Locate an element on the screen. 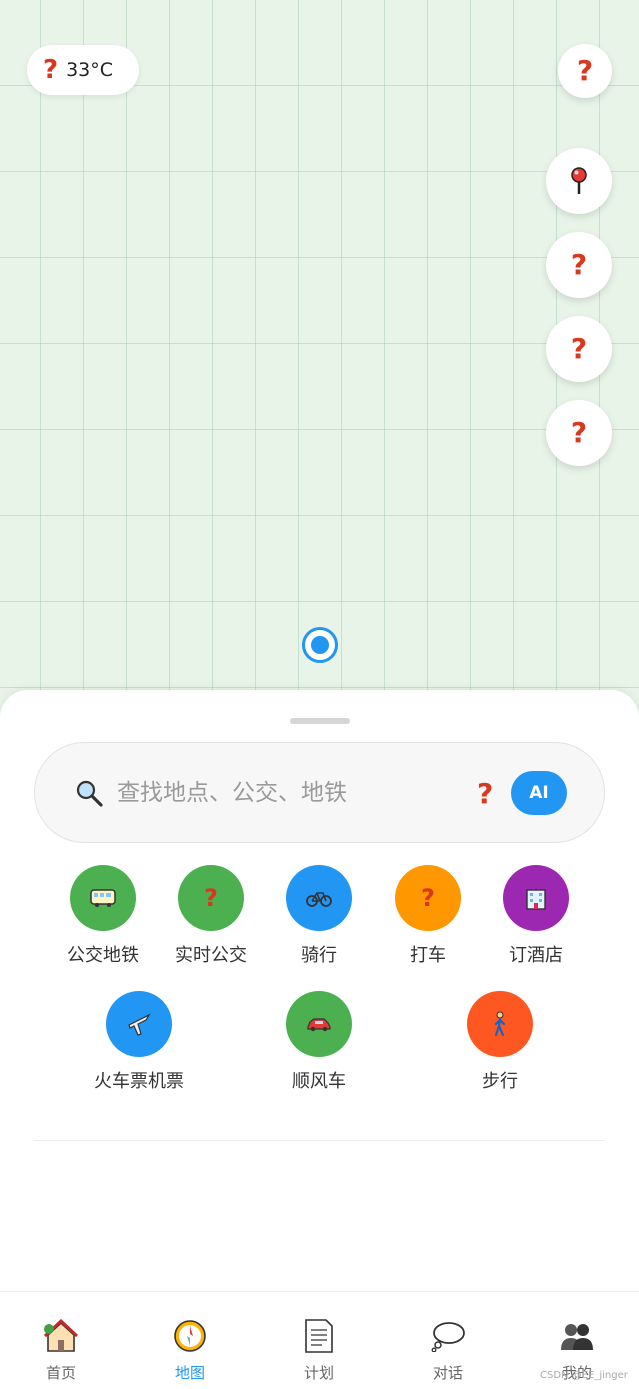 This screenshot has width=639, height=1389. service-label: 顺风车 is located at coordinates (319, 1081).